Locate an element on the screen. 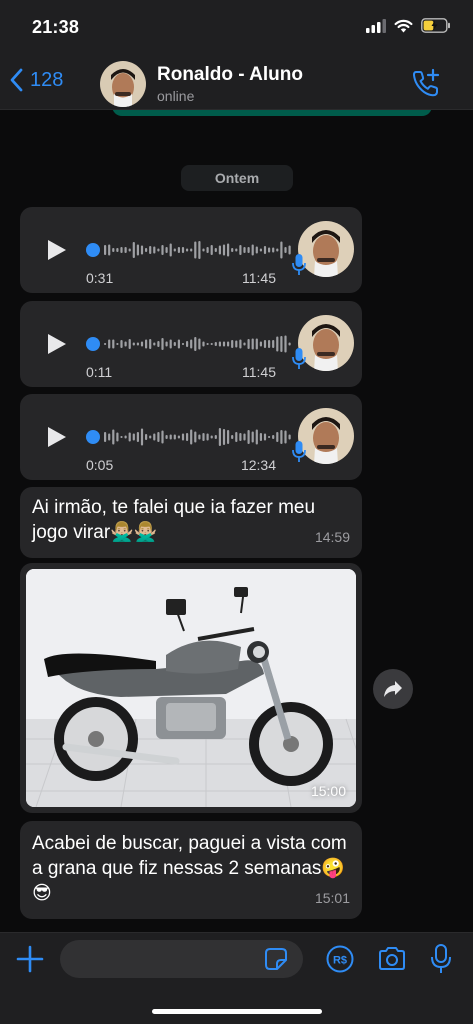 This screenshot has height=1024, width=473. voice-message: 0:31 11:45 is located at coordinates (191, 250).